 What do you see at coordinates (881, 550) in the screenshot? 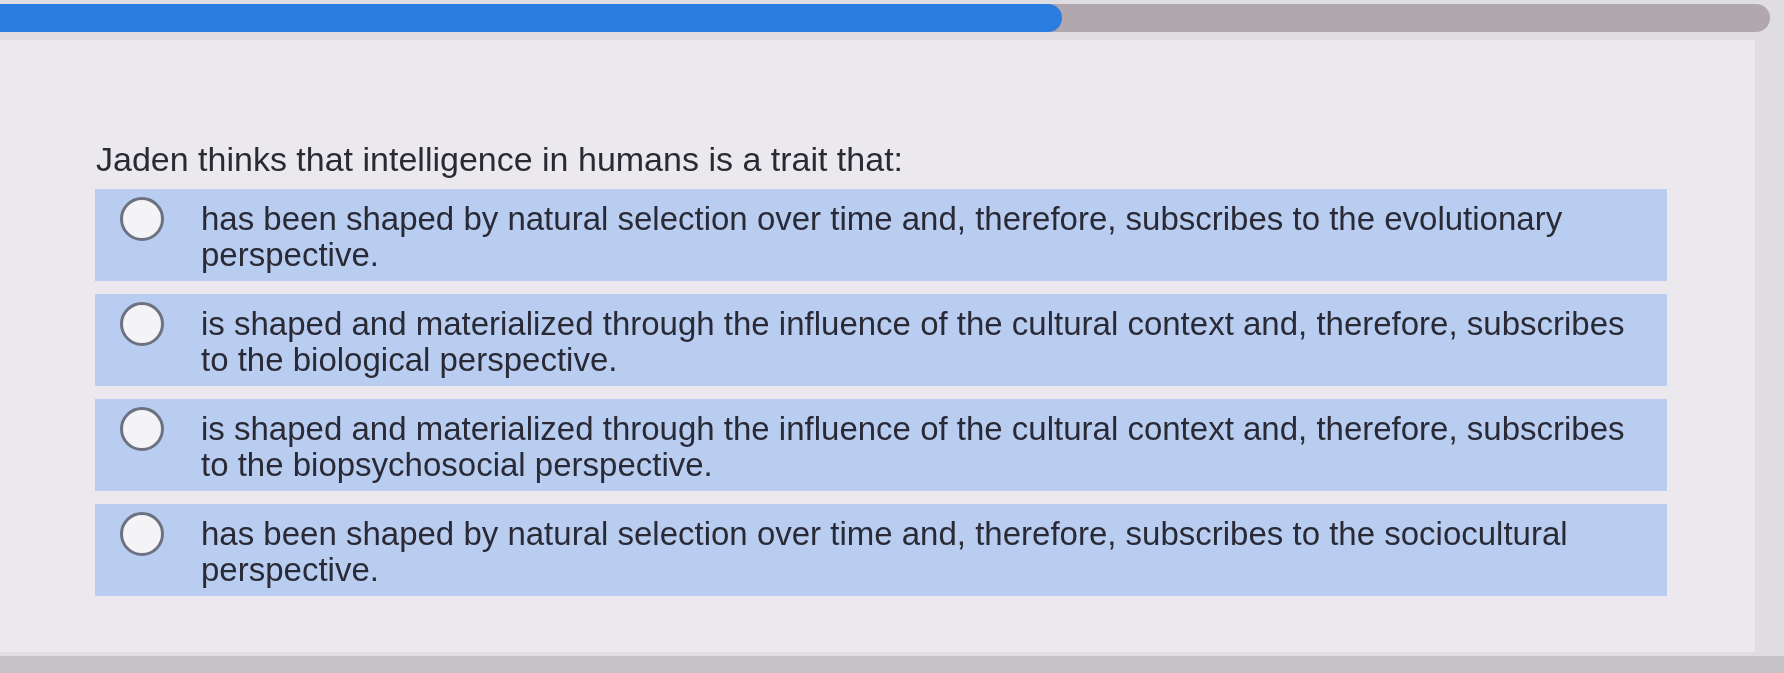
I see `answer-option: has been shaped by natural selection over time and, therefore, subscribes to the sociocultural perspective.` at bounding box center [881, 550].